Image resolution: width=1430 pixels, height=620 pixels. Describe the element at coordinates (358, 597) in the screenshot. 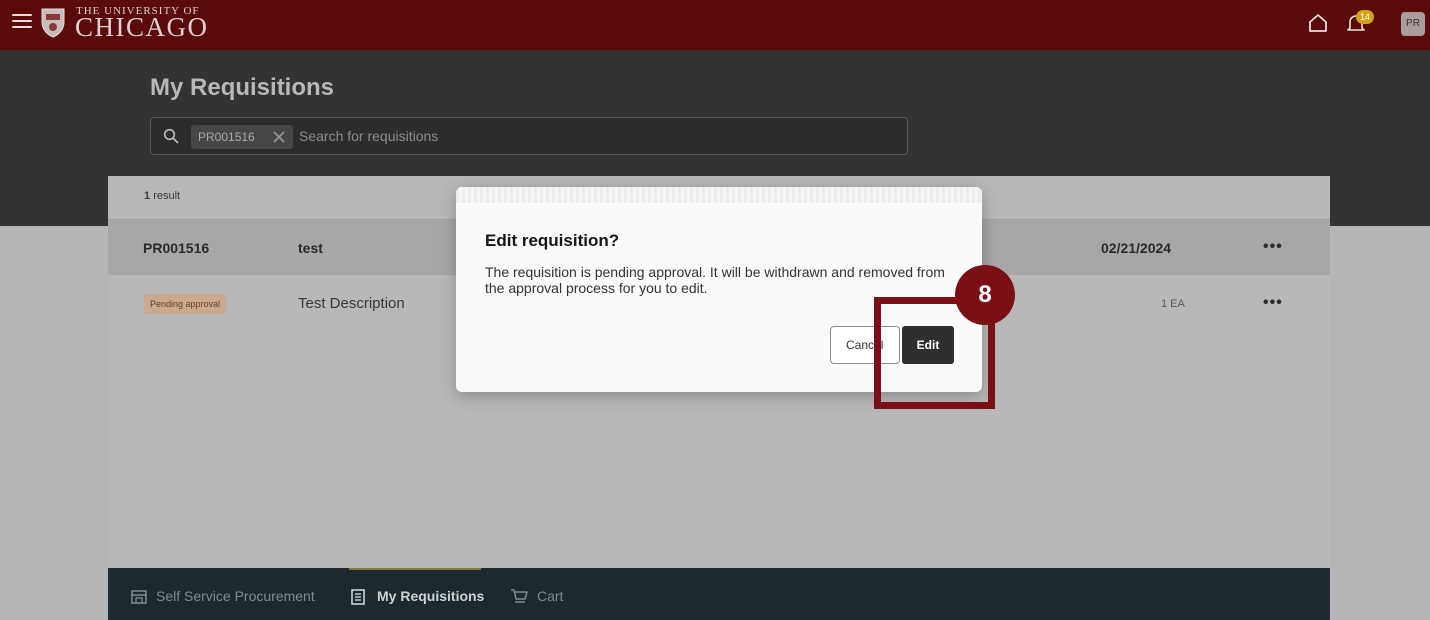

I see `clipboard-icon` at that location.